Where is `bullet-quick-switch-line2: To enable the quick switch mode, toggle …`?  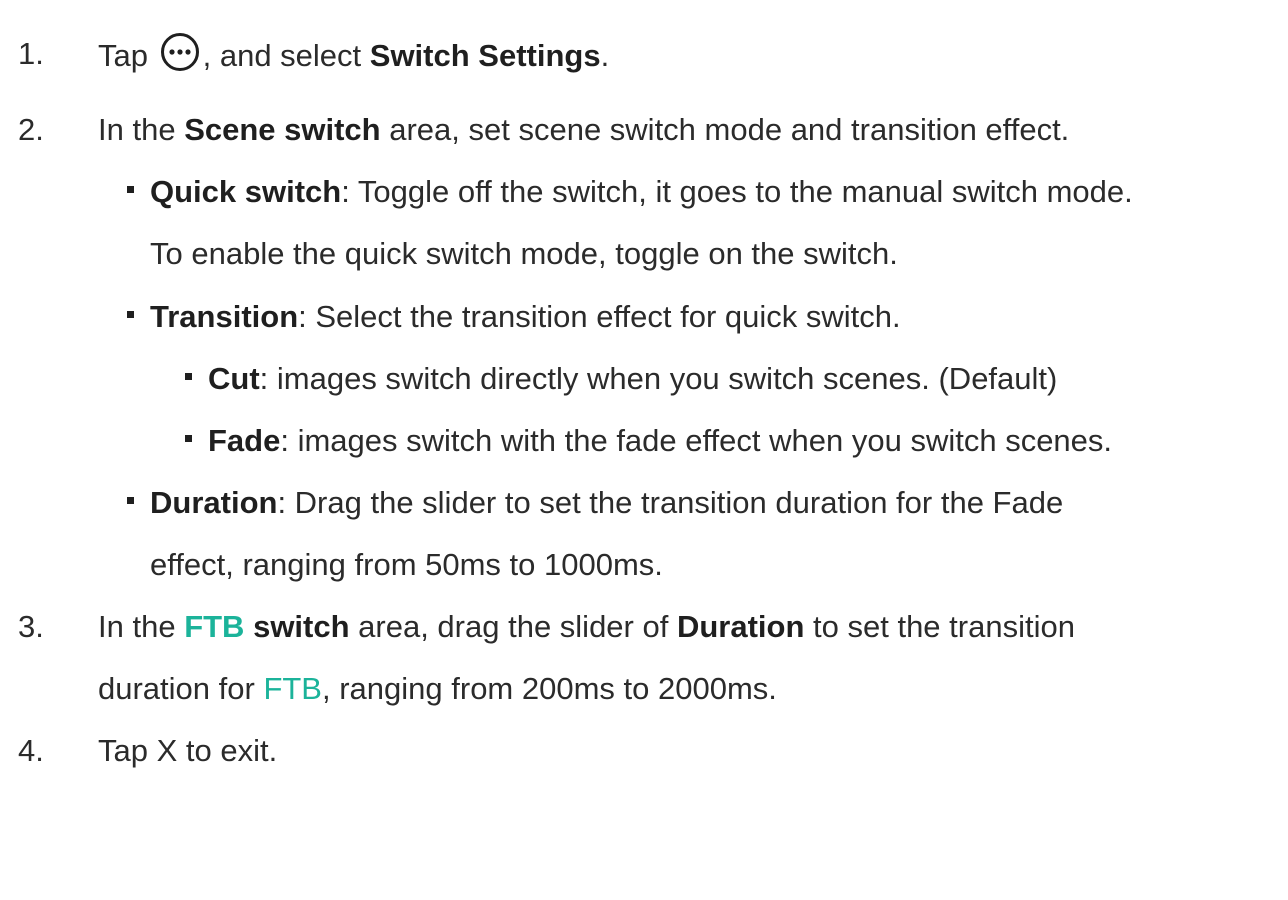 bullet-quick-switch-line2: To enable the quick switch mode, toggle … is located at coordinates (524, 253).